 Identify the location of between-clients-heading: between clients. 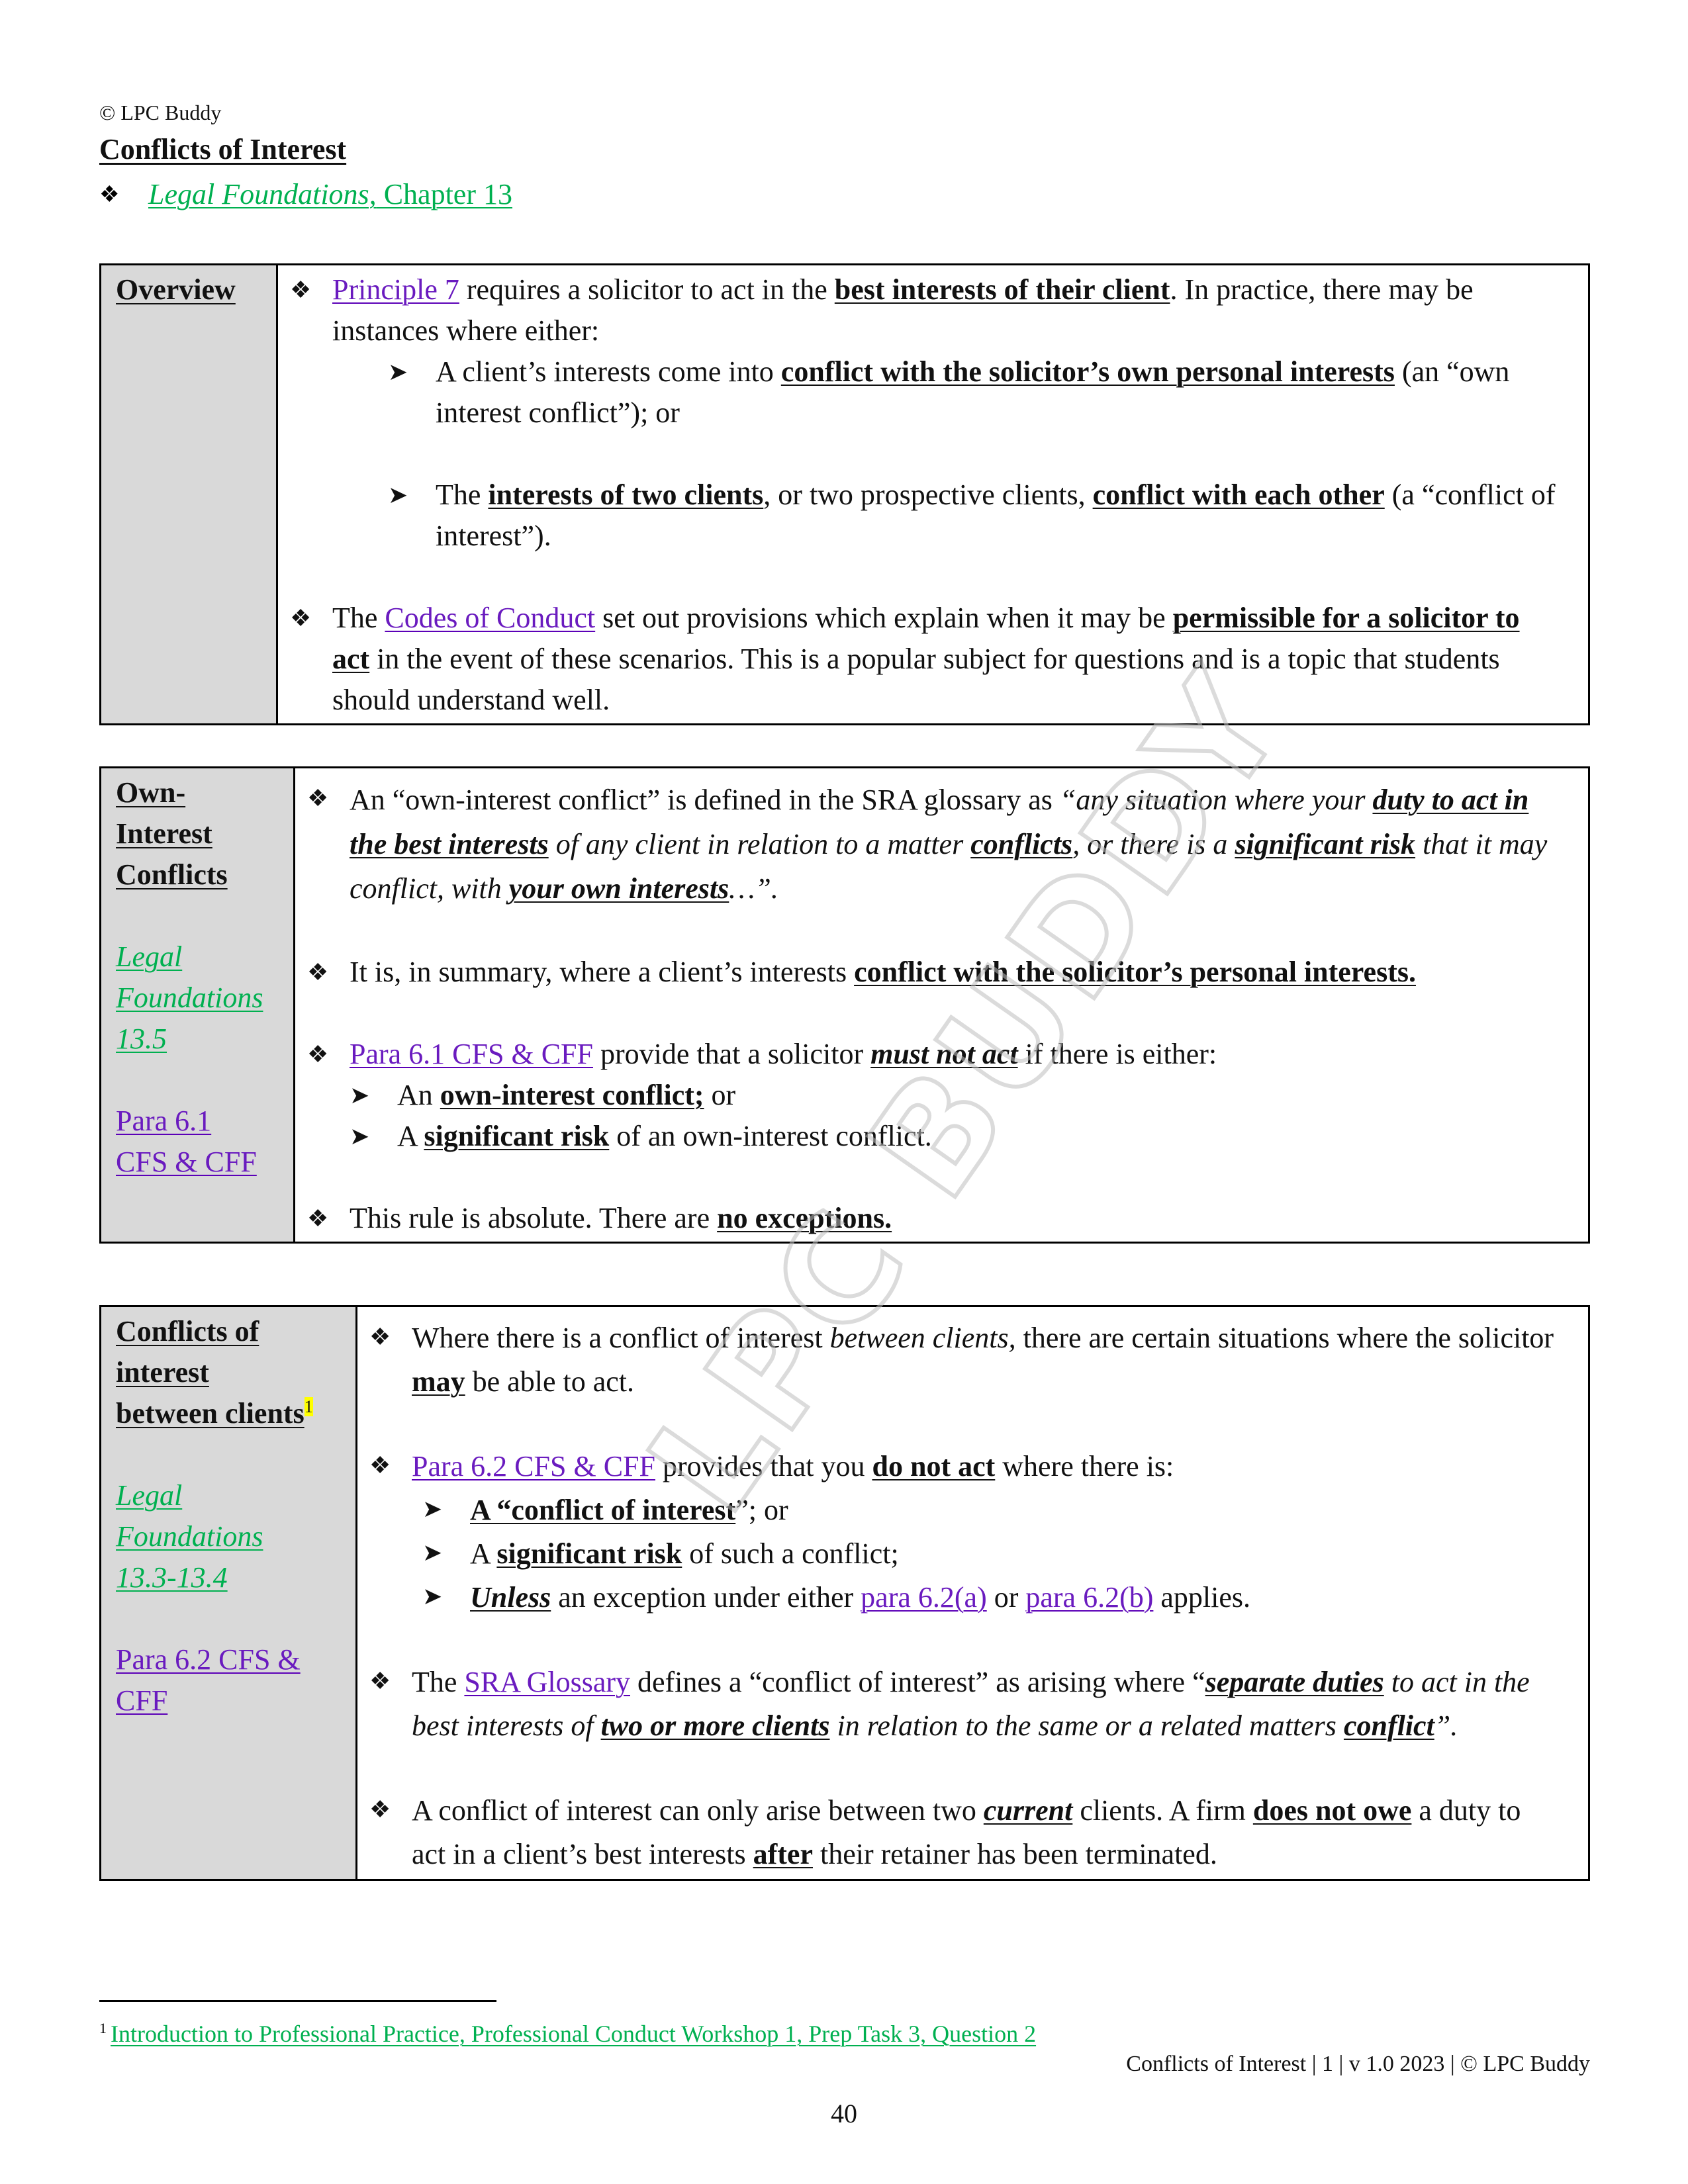
(210, 1413).